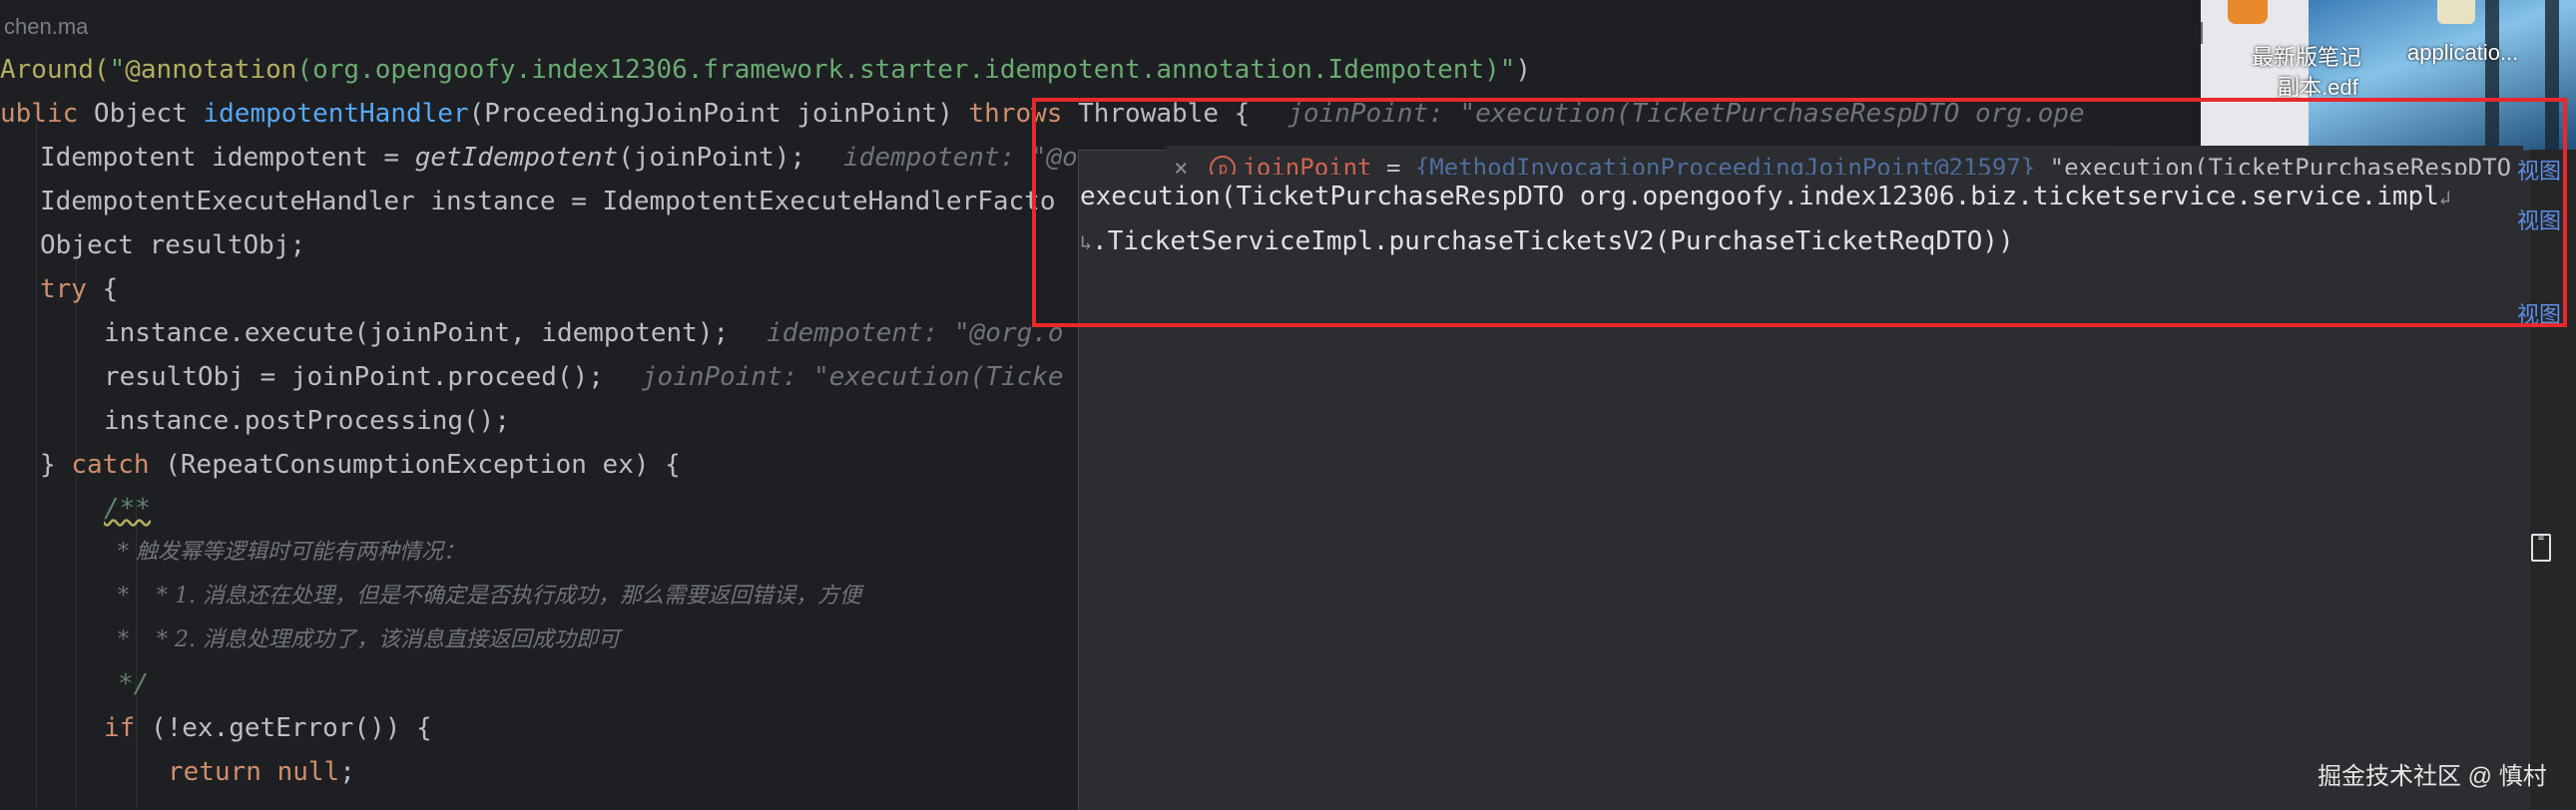 The image size is (2576, 810). What do you see at coordinates (134, 684) in the screenshot?
I see `code-line-15: */` at bounding box center [134, 684].